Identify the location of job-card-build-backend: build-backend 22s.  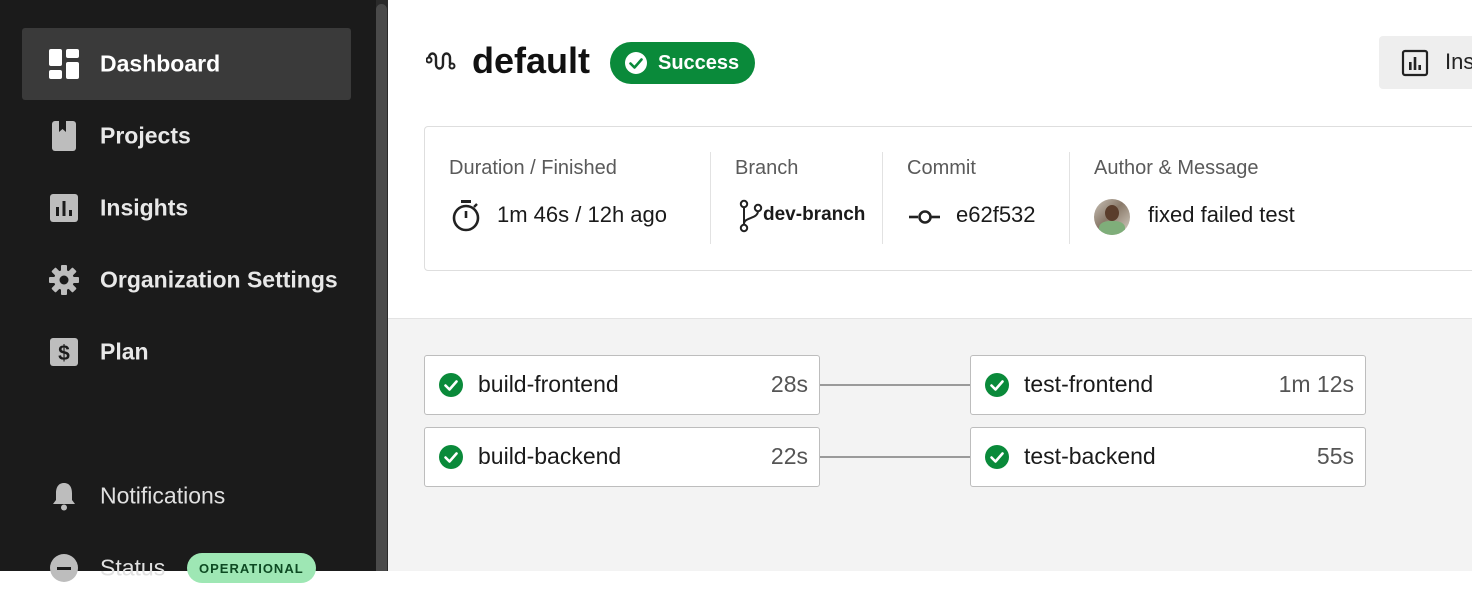
(622, 457).